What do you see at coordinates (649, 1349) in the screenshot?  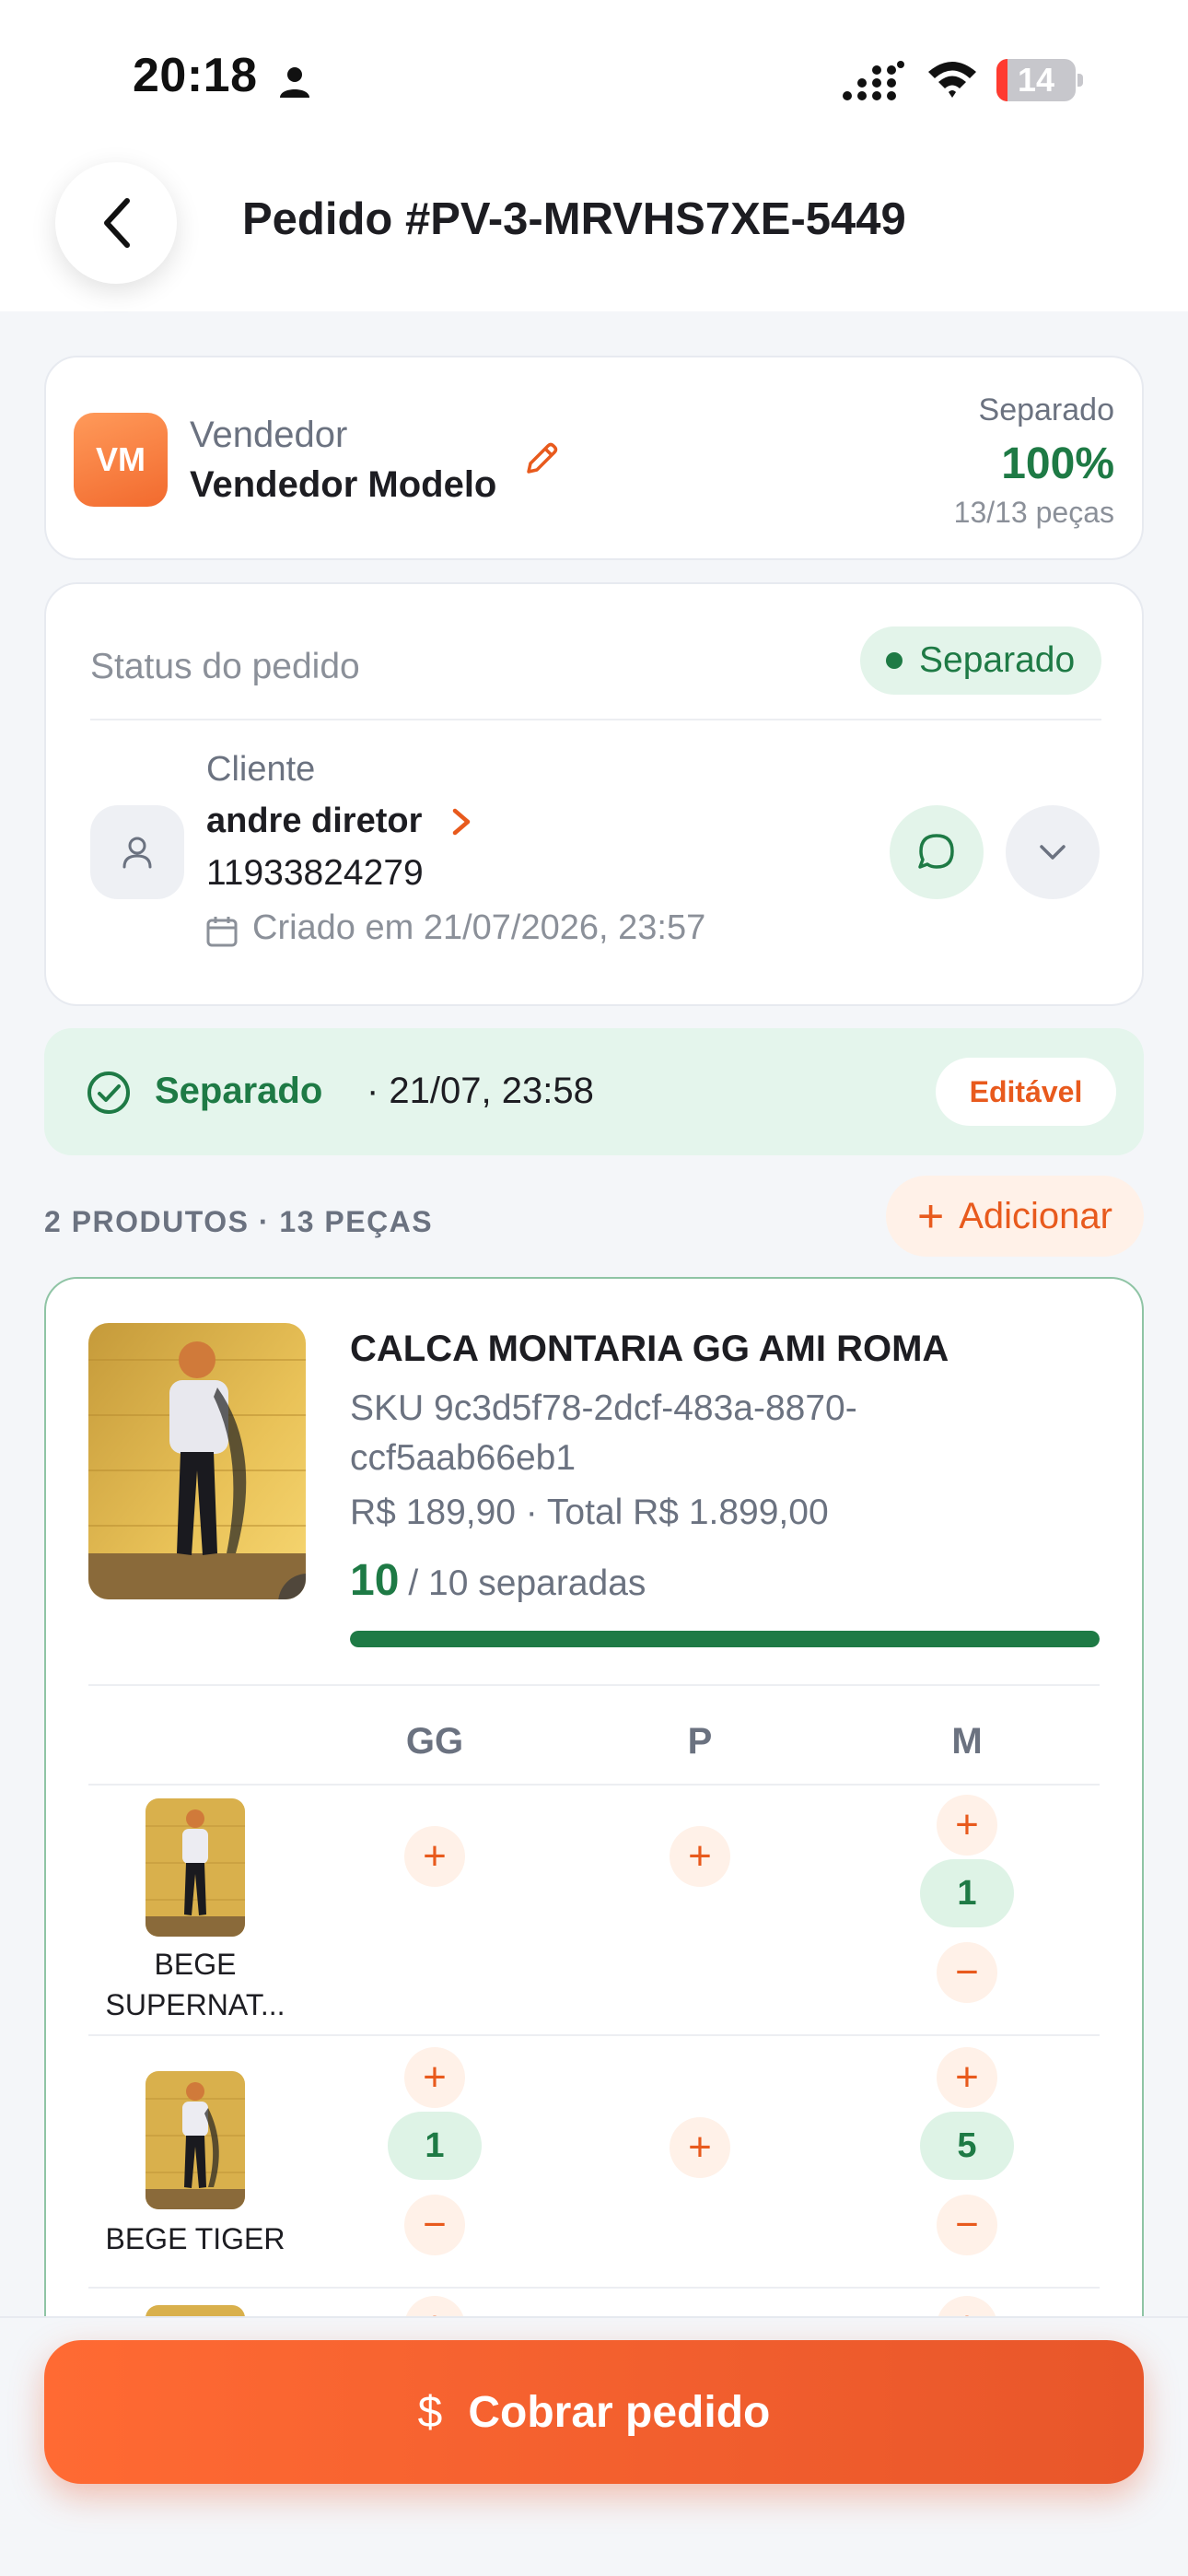 I see `product-name: CALCA MONTARIA GG AMI ROMA` at bounding box center [649, 1349].